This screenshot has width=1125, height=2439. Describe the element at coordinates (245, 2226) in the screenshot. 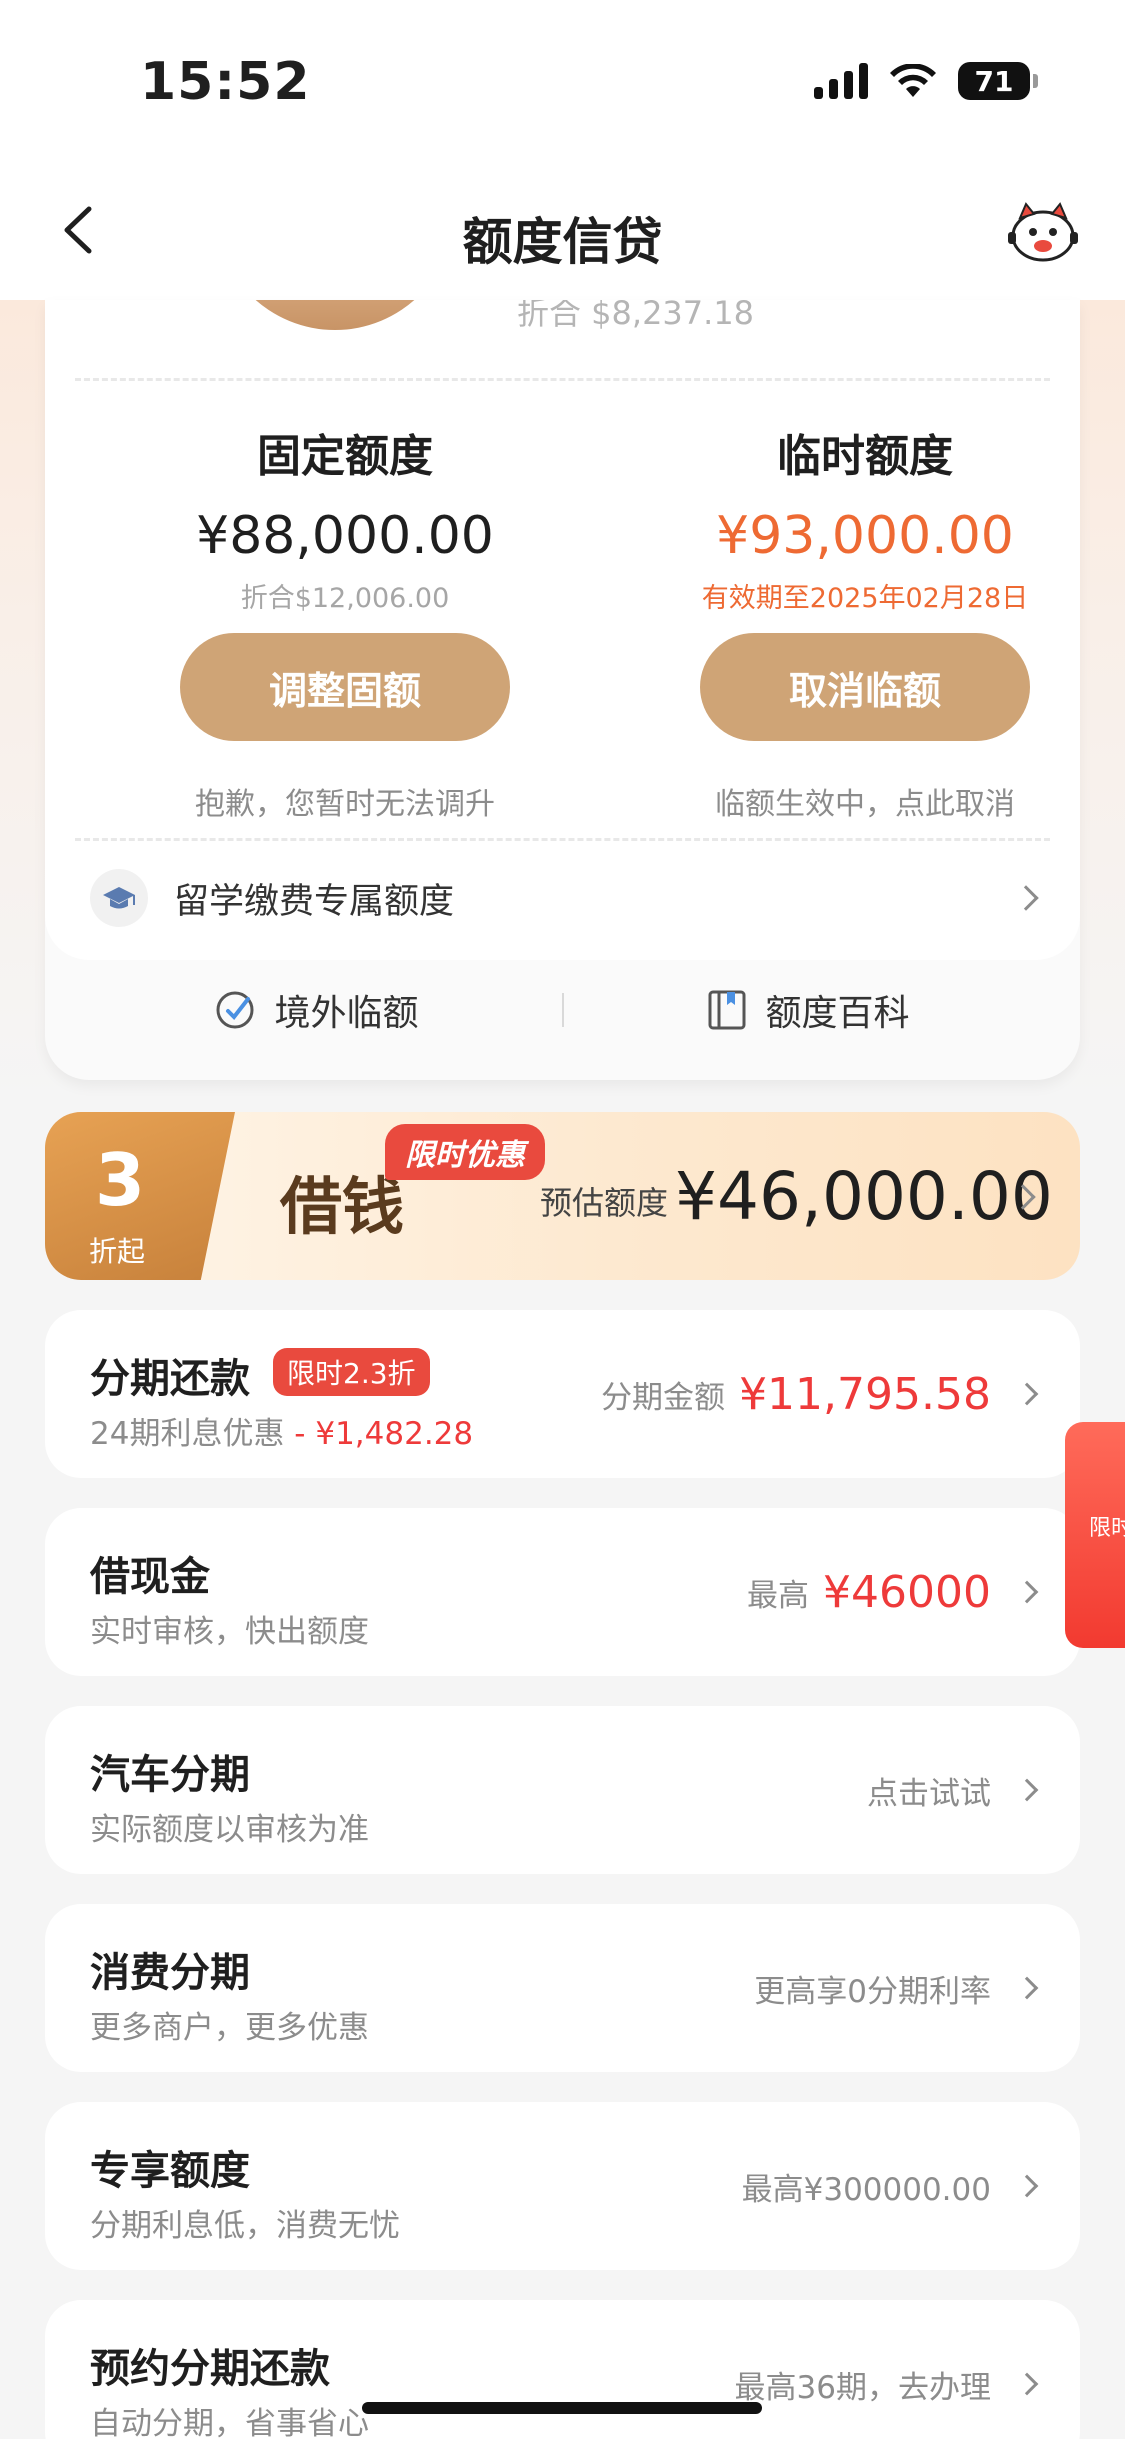

I see `item-subtitle: 分期利息低，消费无忧` at that location.